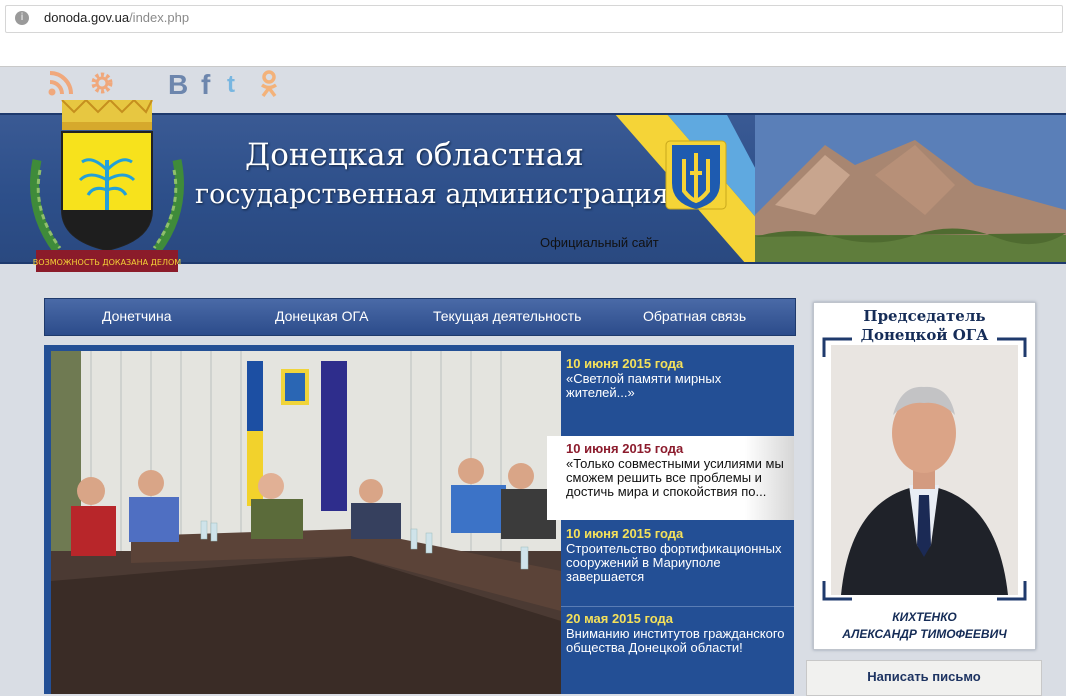 The image size is (1066, 696). What do you see at coordinates (924, 470) in the screenshot?
I see `chairman-photo` at bounding box center [924, 470].